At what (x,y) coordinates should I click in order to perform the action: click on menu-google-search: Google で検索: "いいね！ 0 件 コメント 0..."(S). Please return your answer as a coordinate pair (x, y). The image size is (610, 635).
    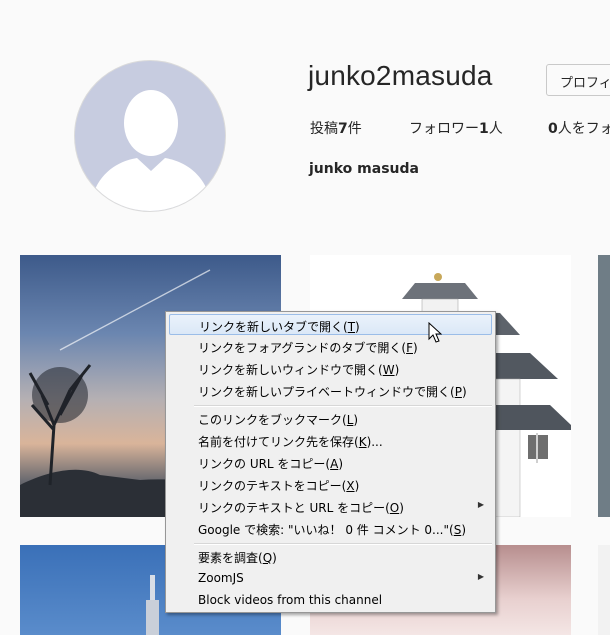
    Looking at the image, I should click on (330, 528).